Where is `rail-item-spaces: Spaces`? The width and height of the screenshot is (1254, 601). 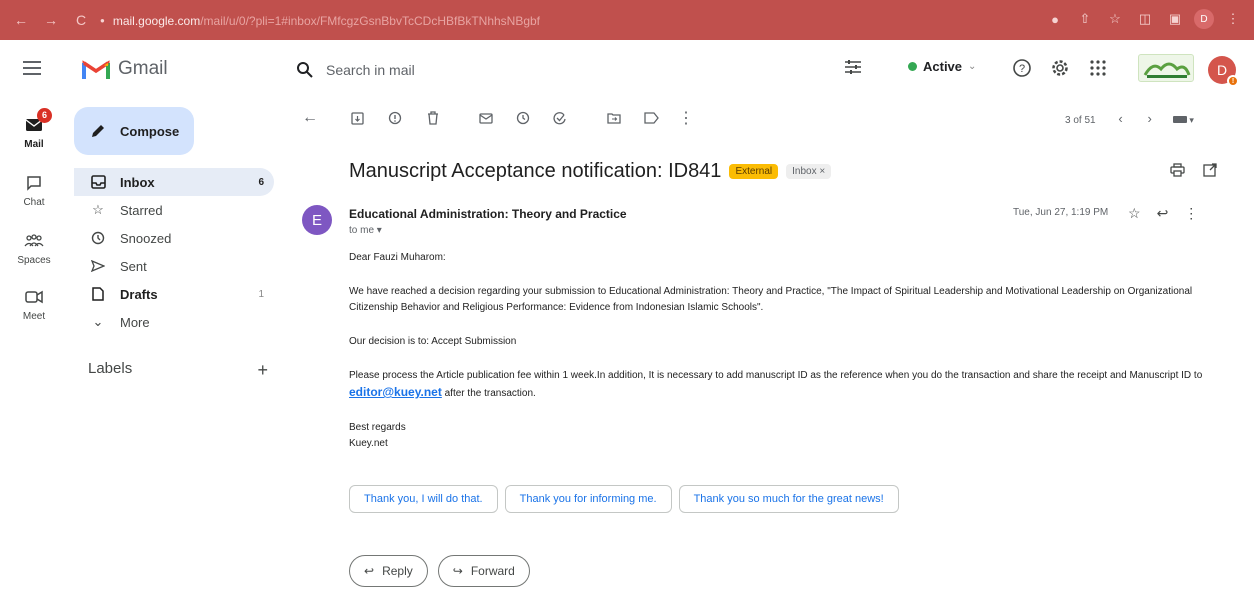
rail-item-spaces: Spaces is located at coordinates (34, 248).